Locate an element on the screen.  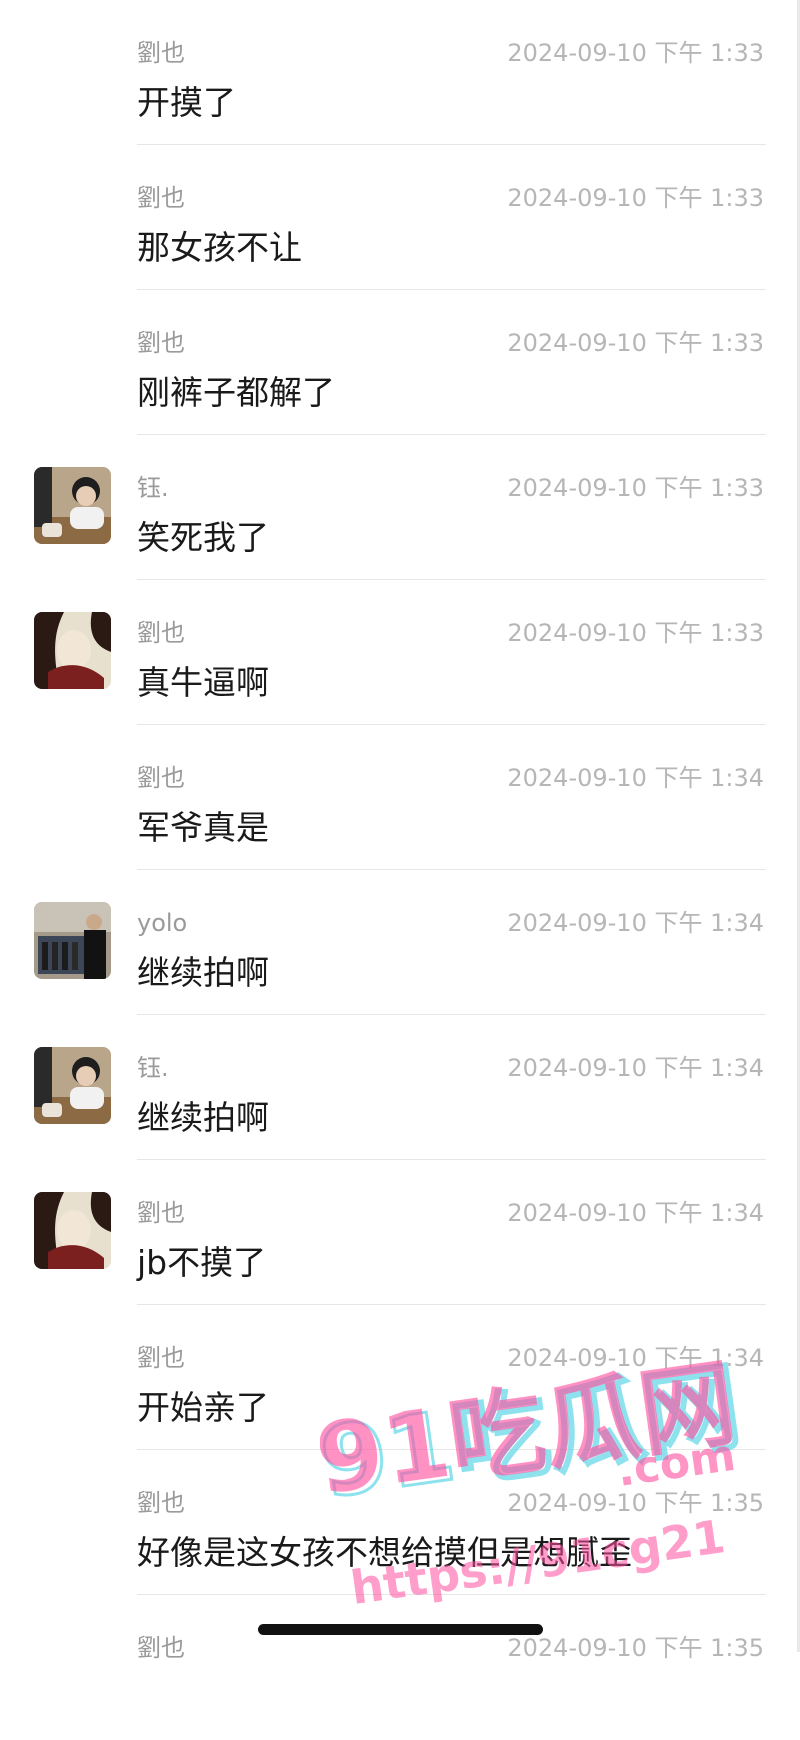
sender-name: yolo is located at coordinates (162, 923).